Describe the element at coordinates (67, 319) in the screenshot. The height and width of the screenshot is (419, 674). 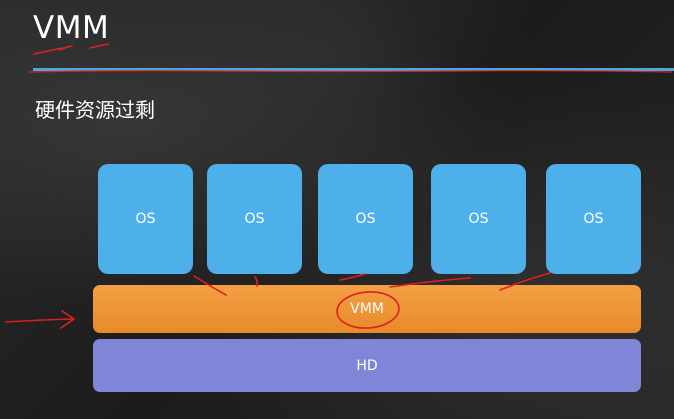
I see `arrow-head-mark` at that location.